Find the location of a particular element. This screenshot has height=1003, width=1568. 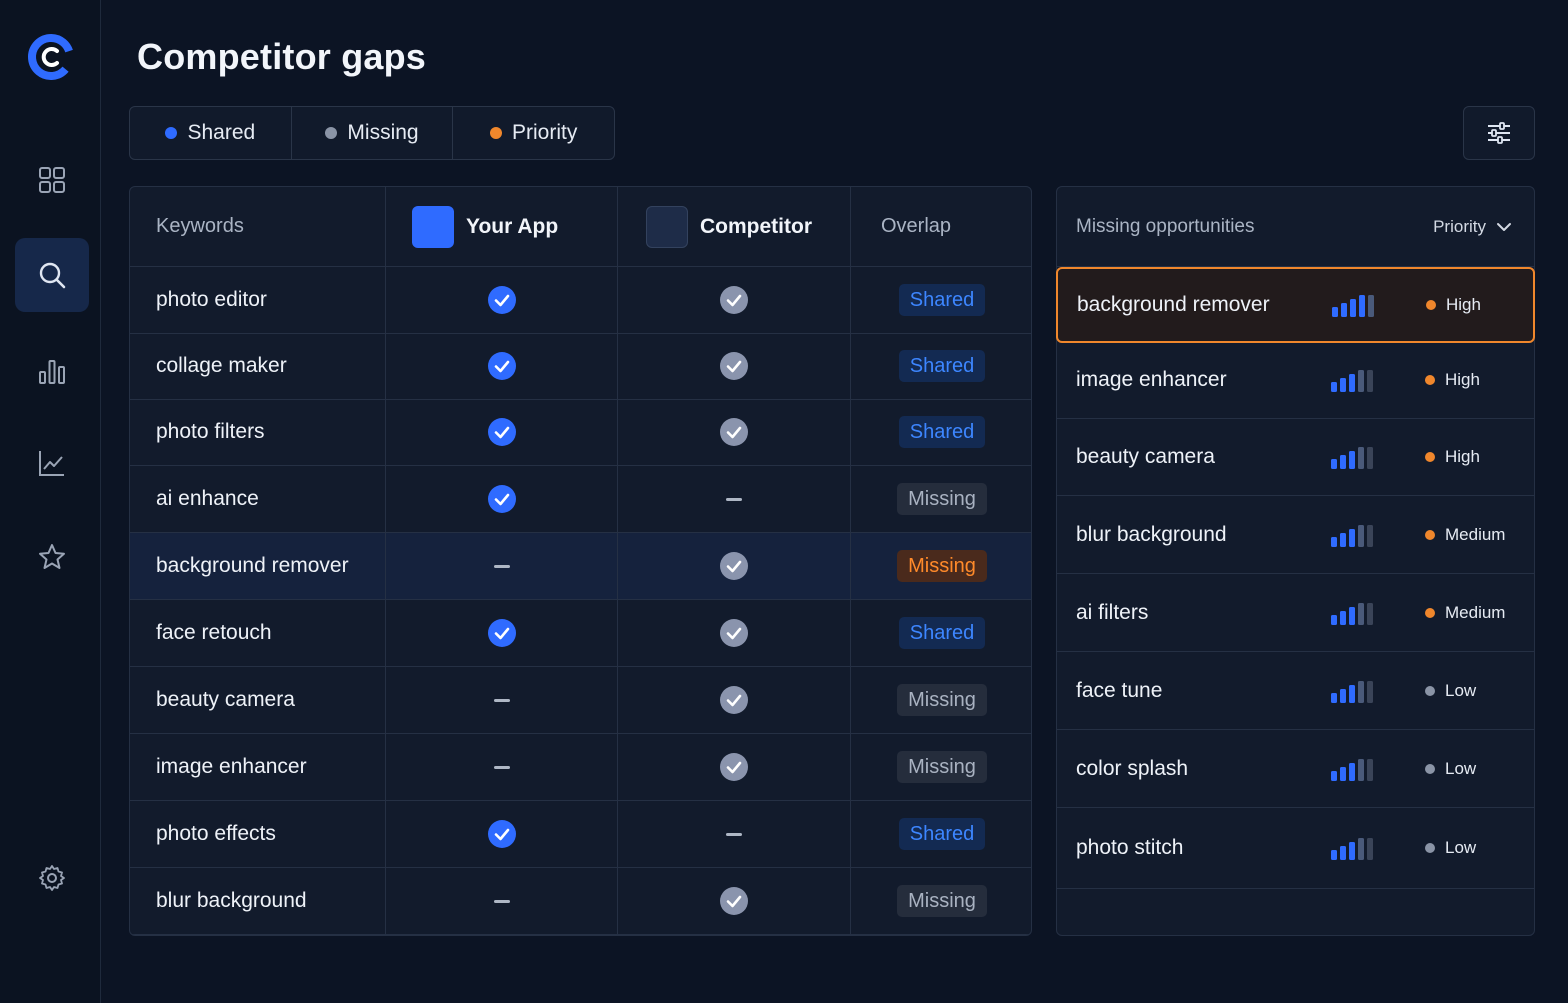

opportunity-keyword: image enhancer is located at coordinates (1151, 379).